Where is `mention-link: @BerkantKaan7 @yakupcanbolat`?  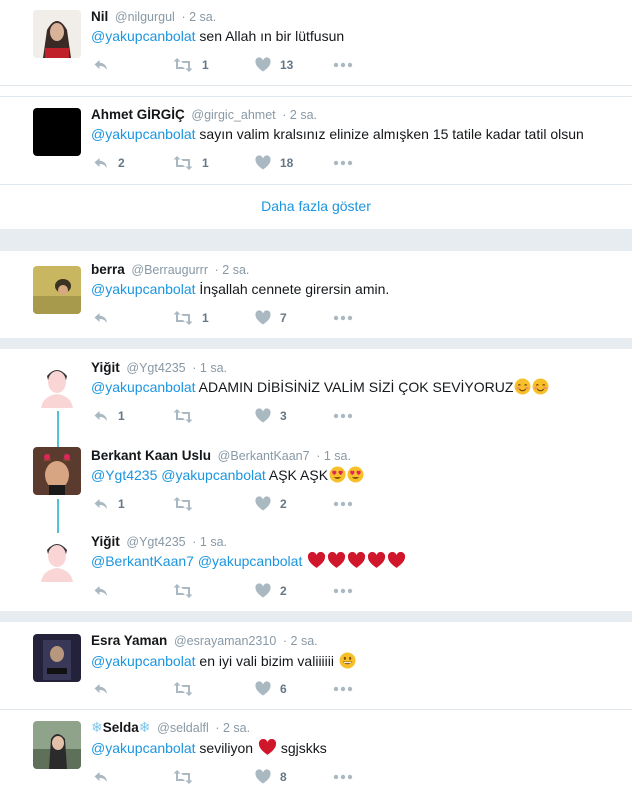
mention-link: @BerkantKaan7 @yakupcanbolat is located at coordinates (196, 561).